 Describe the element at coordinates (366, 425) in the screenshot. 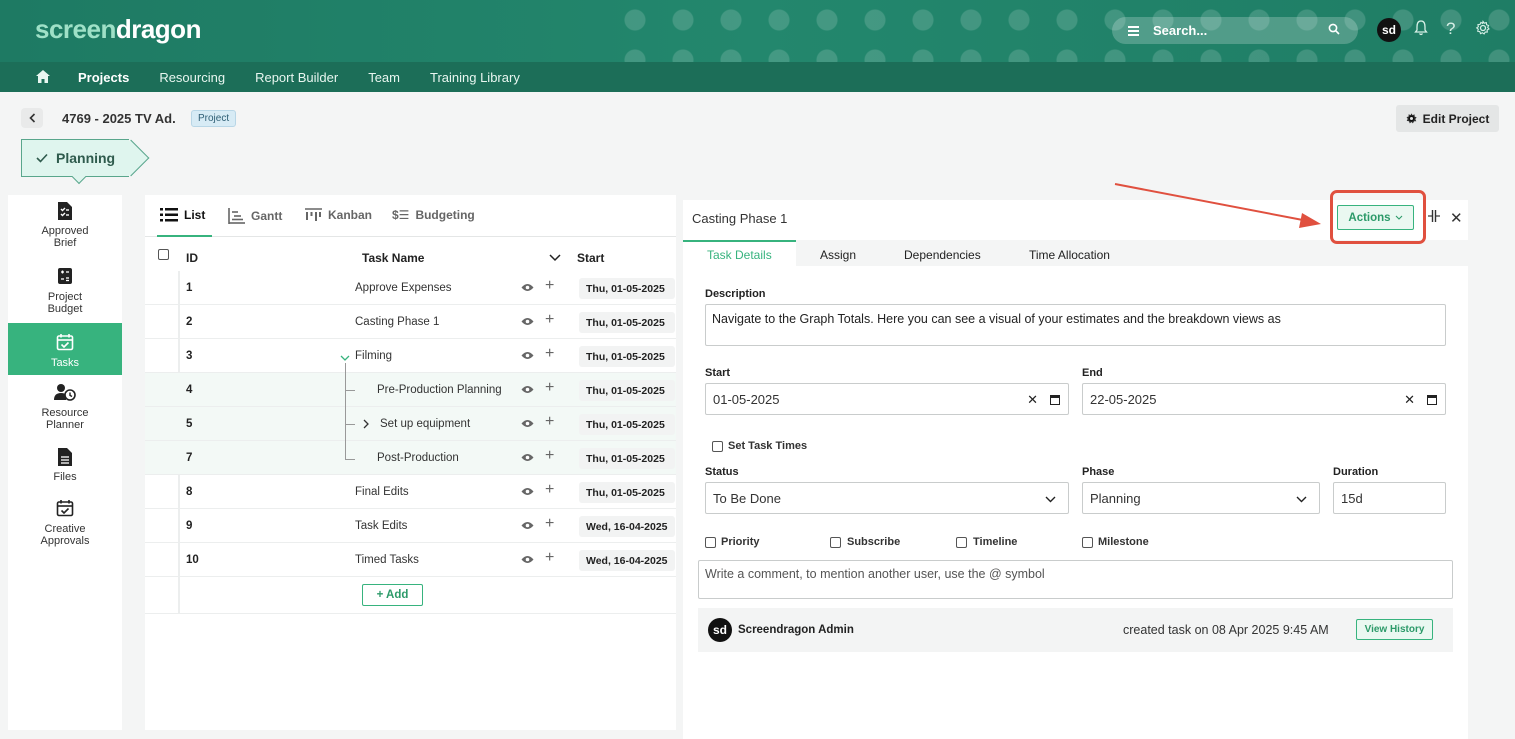

I see `expand-chevron-icon` at that location.